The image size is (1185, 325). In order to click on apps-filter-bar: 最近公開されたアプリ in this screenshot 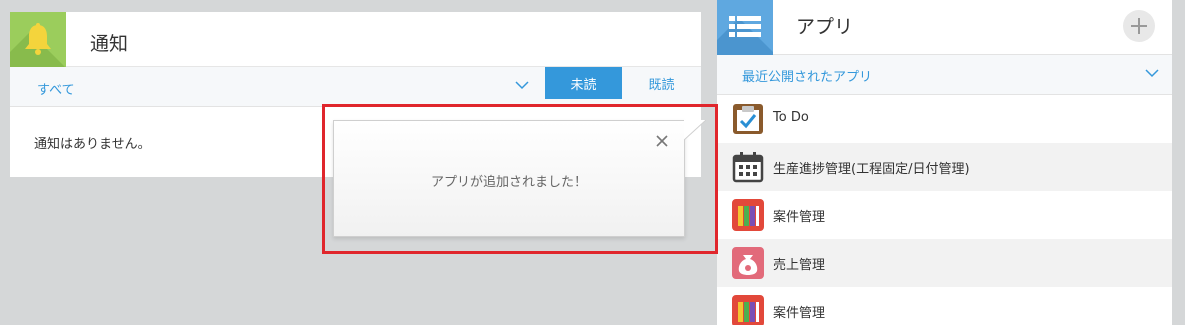, I will do `click(944, 75)`.